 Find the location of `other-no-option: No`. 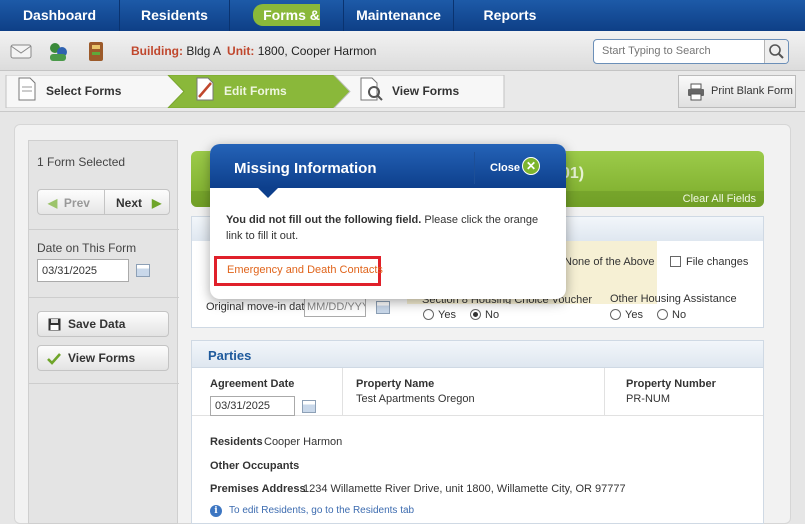

other-no-option: No is located at coordinates (671, 315).